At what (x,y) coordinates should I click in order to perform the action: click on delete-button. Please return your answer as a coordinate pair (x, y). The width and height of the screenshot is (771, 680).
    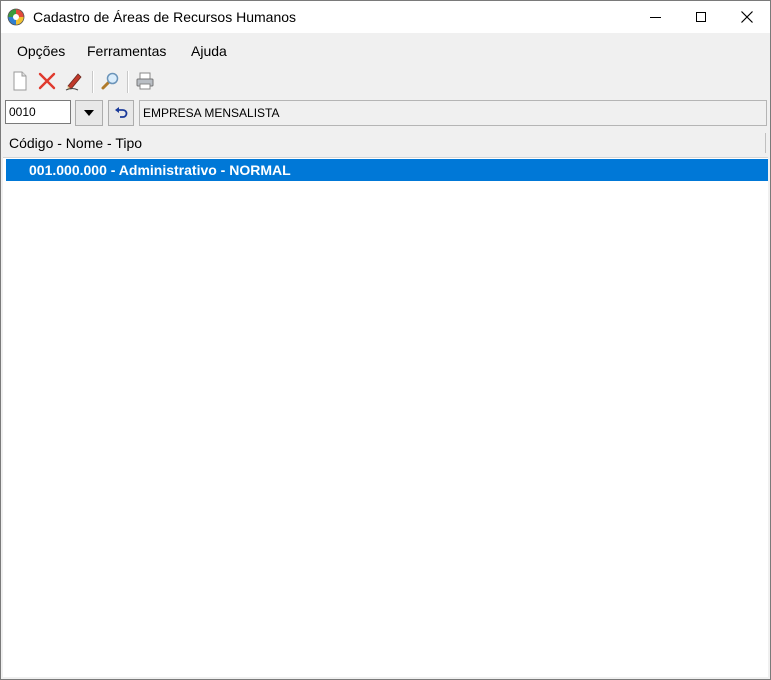
    Looking at the image, I should click on (47, 81).